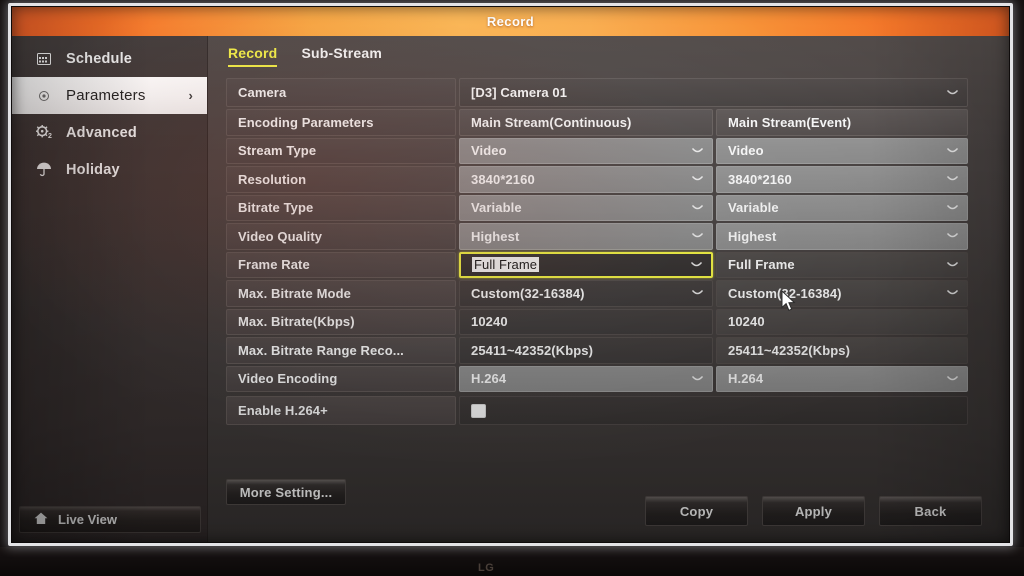 The image size is (1024, 576). What do you see at coordinates (486, 568) in the screenshot?
I see `lg-brand-logo: LG` at bounding box center [486, 568].